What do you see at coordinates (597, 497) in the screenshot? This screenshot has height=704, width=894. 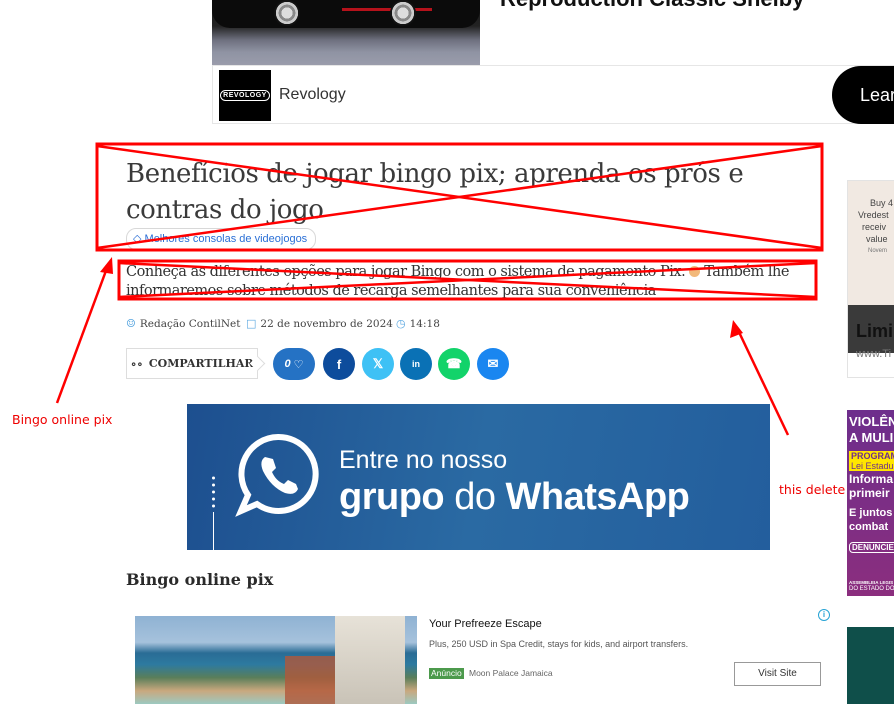 I see `banner-bold-2: WhatsApp` at bounding box center [597, 497].